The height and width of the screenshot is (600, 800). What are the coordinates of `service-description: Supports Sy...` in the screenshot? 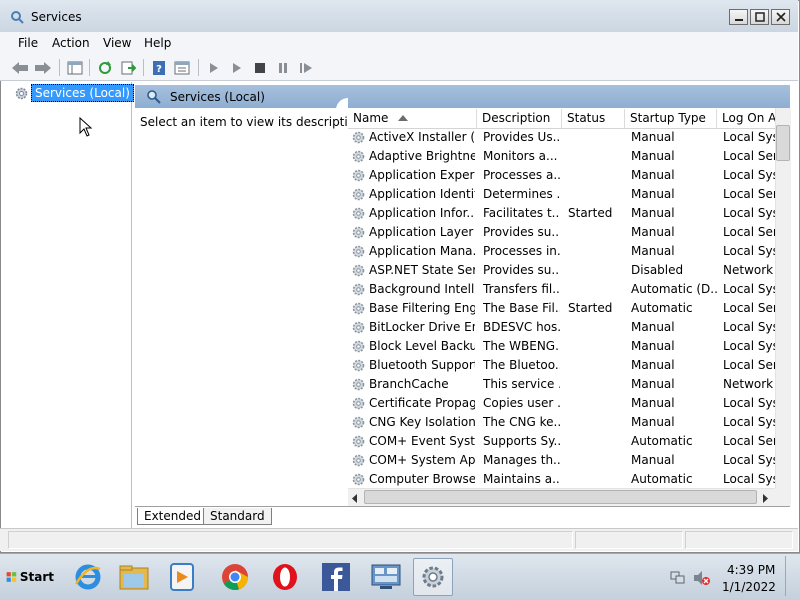 It's located at (521, 441).